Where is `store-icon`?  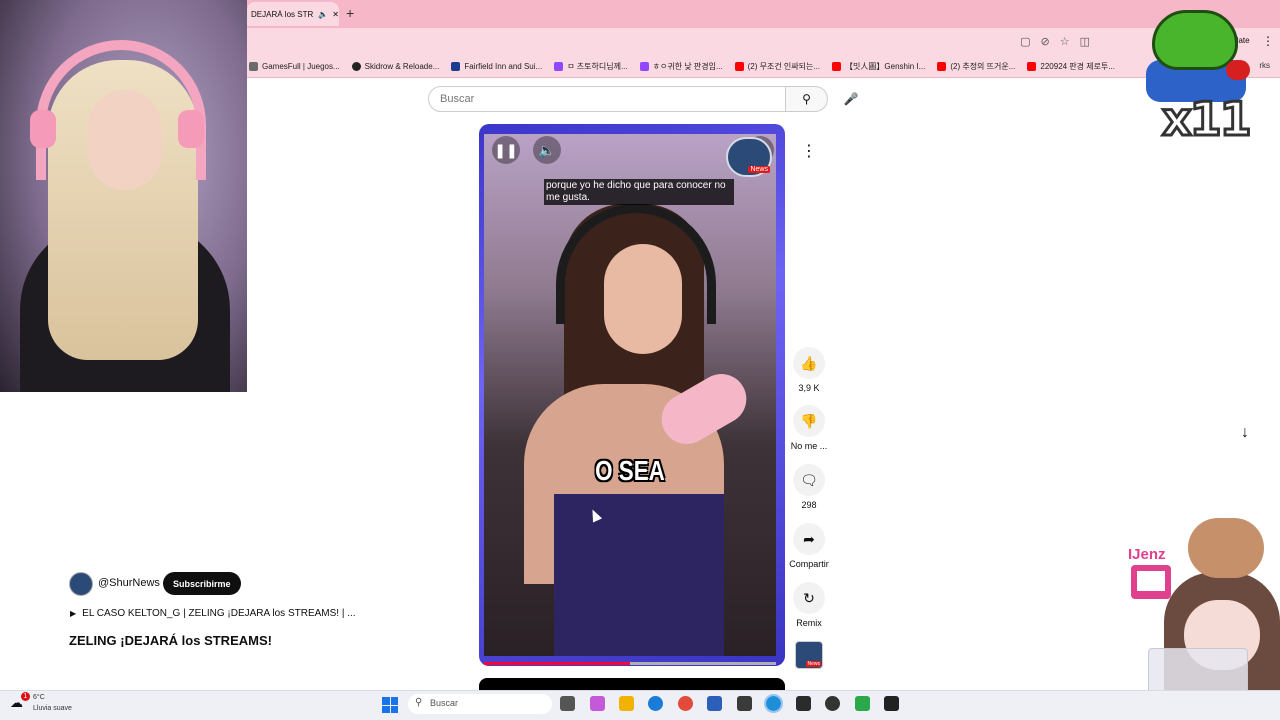
store-icon is located at coordinates (714, 703).